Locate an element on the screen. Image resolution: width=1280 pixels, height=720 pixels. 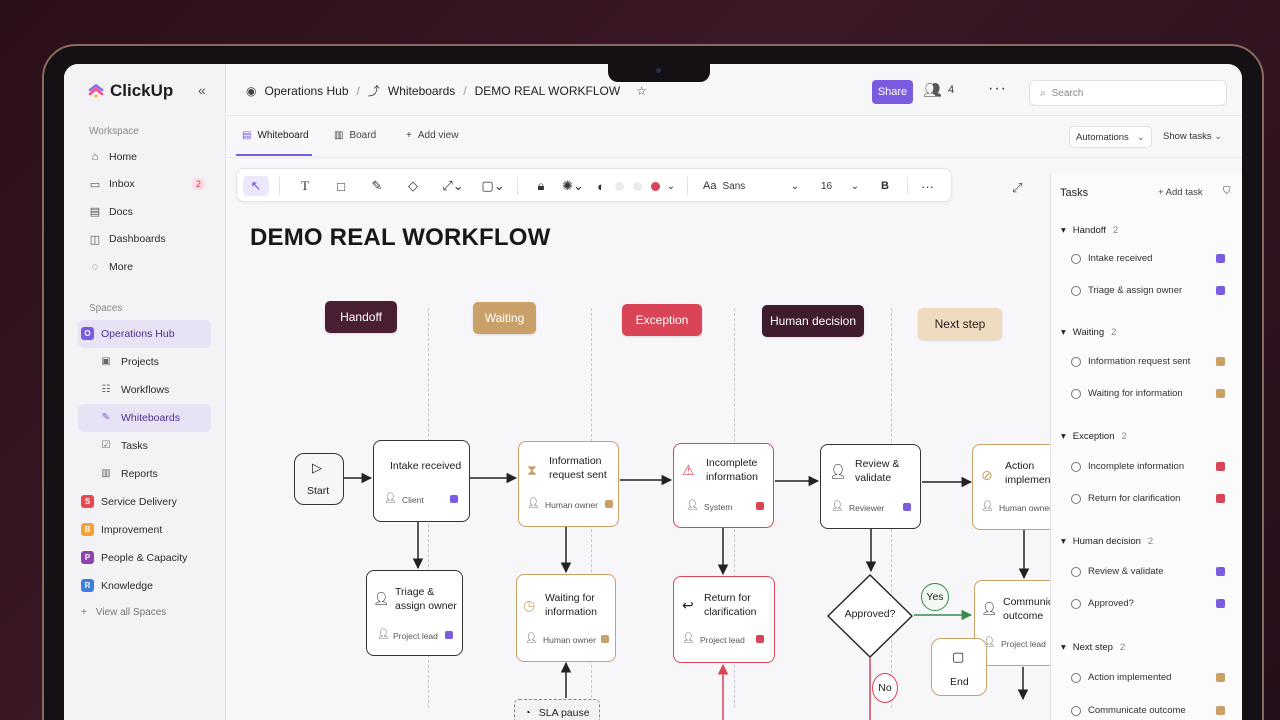
space-people-capacity: P People & Capacity is located at coordinates (144, 558).